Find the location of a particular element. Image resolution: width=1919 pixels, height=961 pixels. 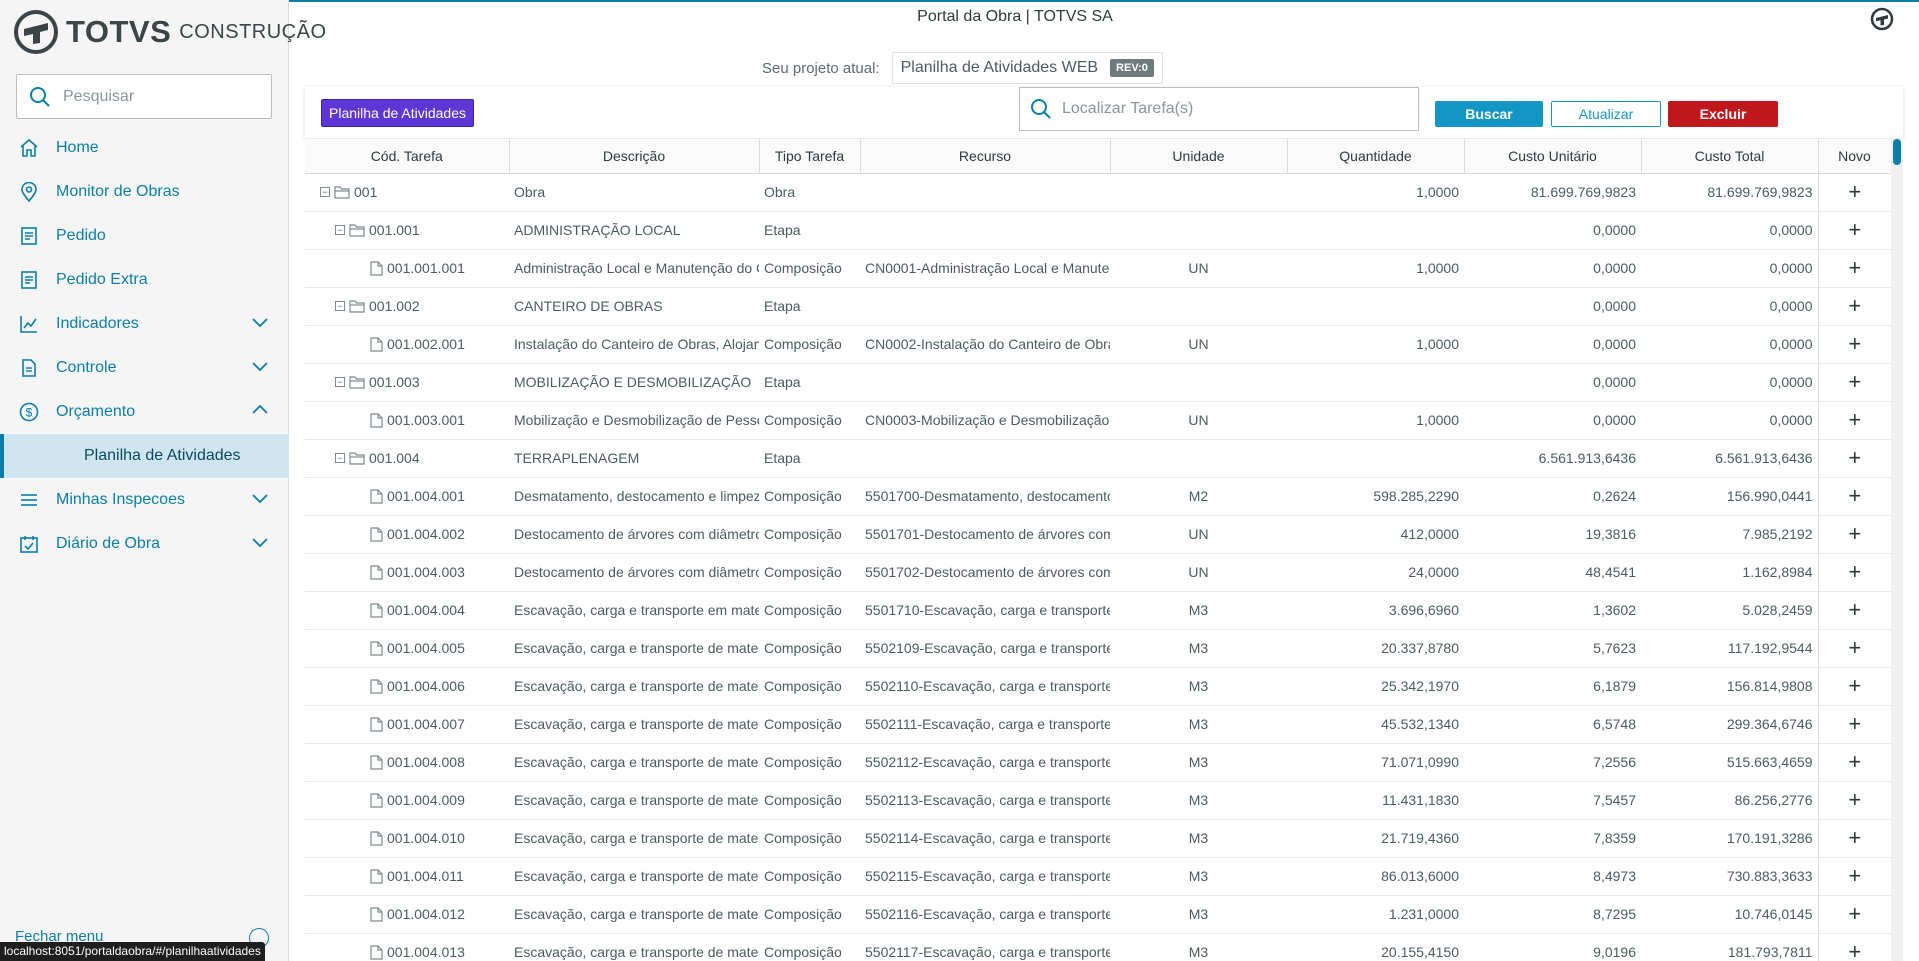

column-header-total-cost: Custo Total is located at coordinates (1730, 156).